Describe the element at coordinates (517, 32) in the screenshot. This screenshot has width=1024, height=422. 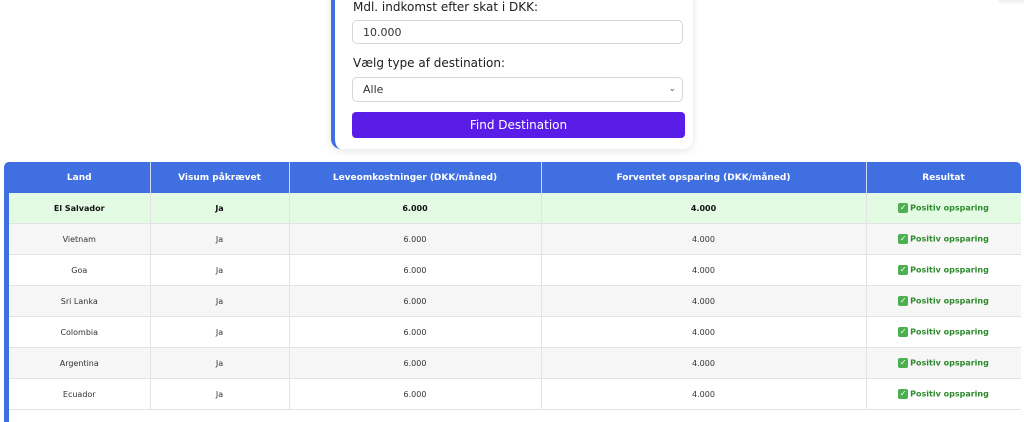
I see `income-input: 10.000` at that location.